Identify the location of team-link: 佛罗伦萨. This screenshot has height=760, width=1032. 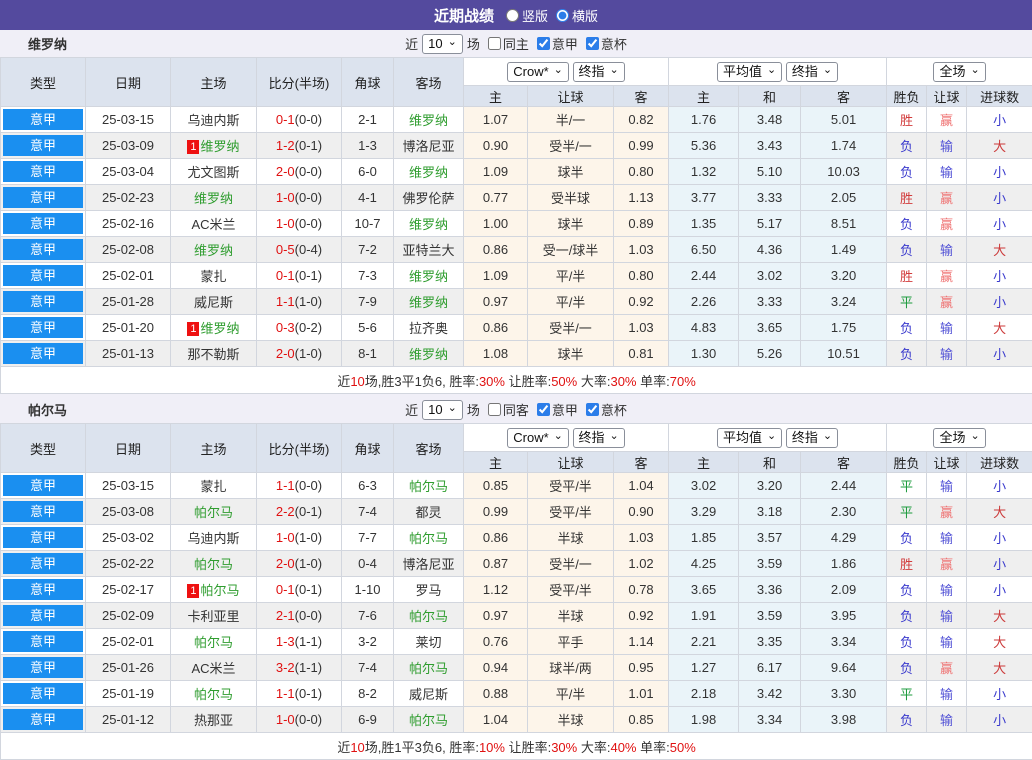
(428, 198).